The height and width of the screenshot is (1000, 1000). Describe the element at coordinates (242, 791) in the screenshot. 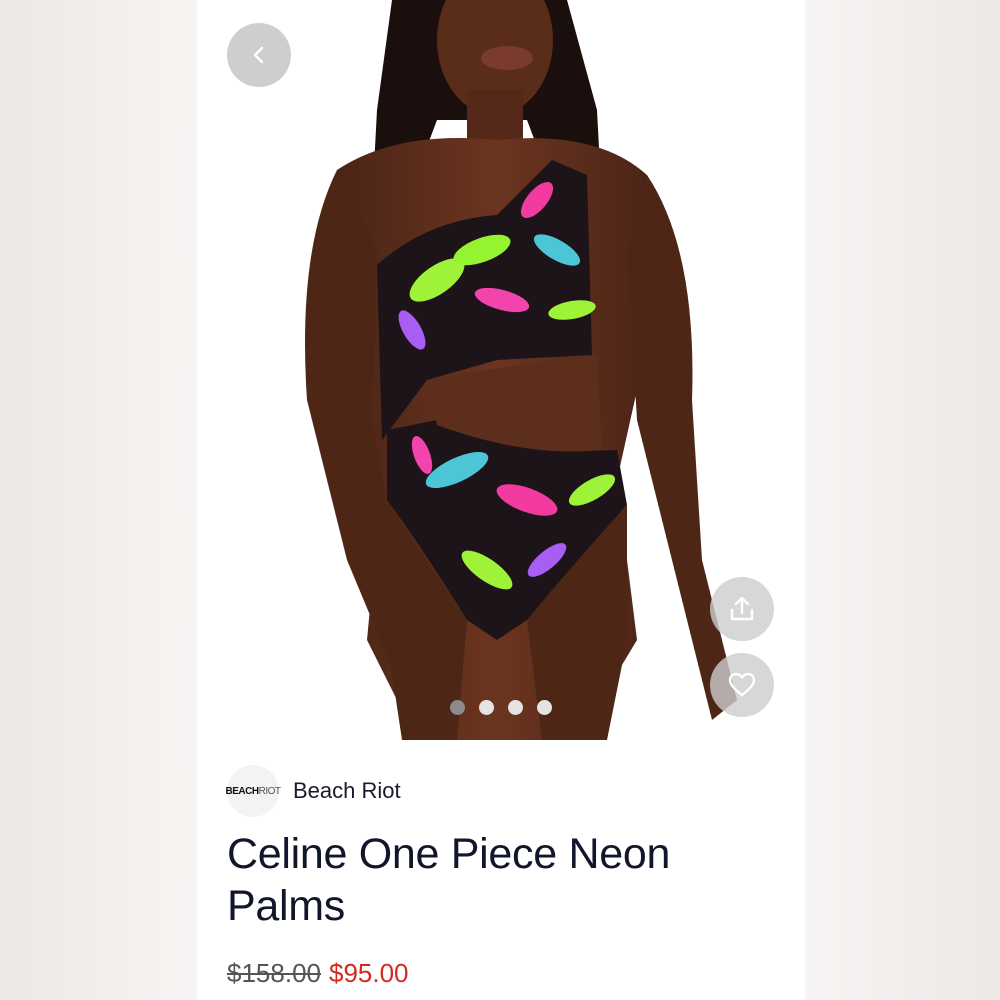

I see `brand-logo-bold: BEACH` at that location.